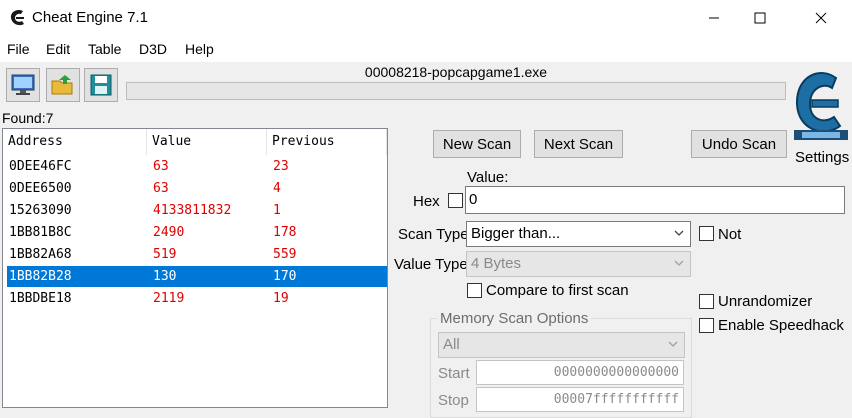  Describe the element at coordinates (199, 49) in the screenshot. I see `menu-help: Help` at that location.